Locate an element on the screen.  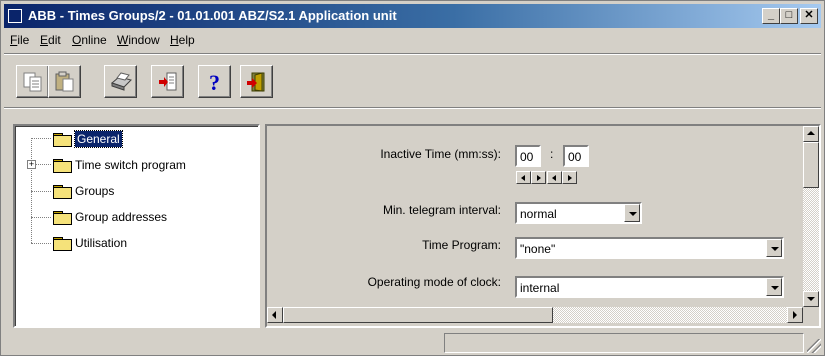
min-telegram-label: Min. telegram interval: is located at coordinates (441, 210).